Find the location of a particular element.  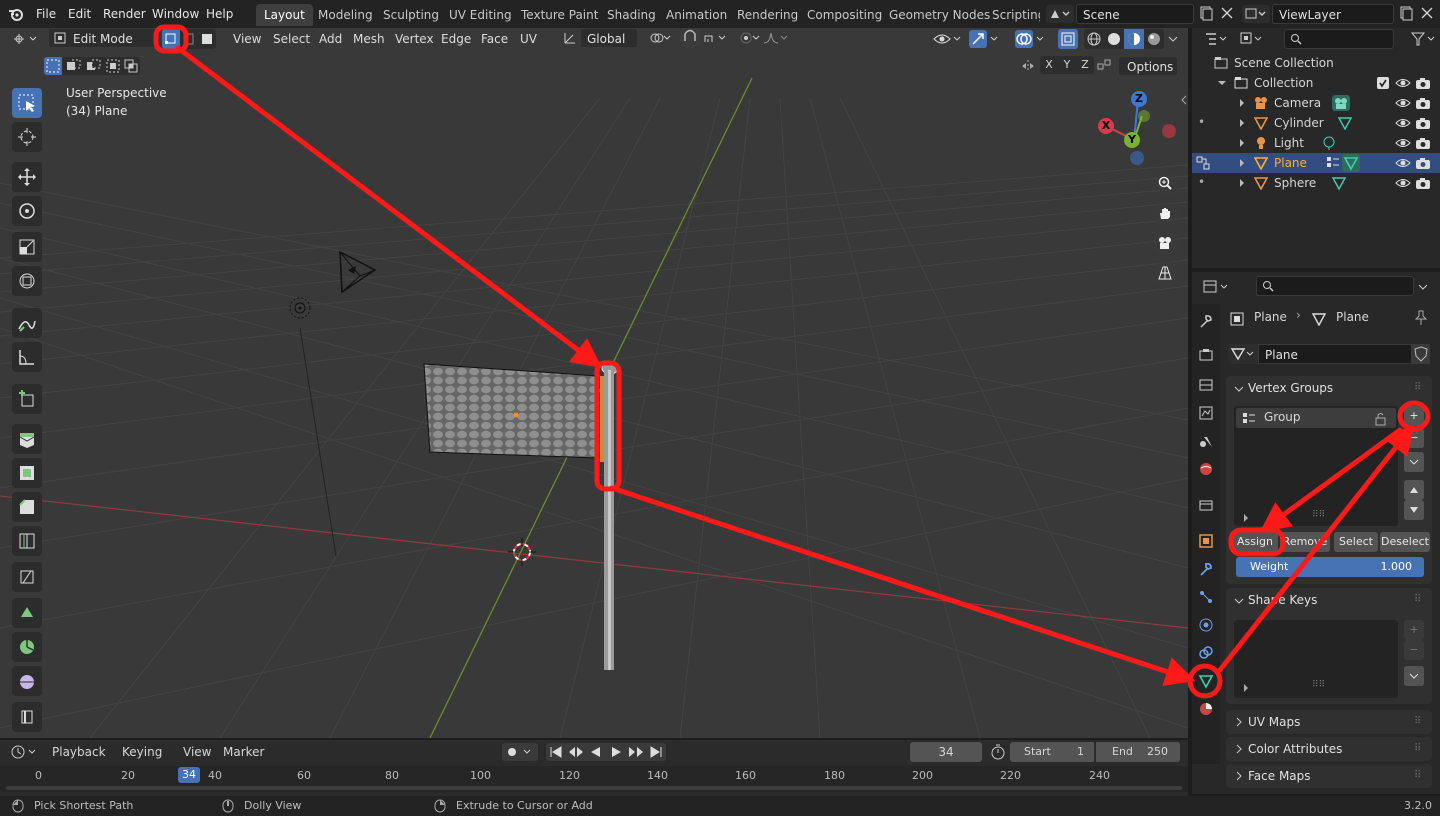

list-resize-handle: ⠿⠿ is located at coordinates (1318, 515).